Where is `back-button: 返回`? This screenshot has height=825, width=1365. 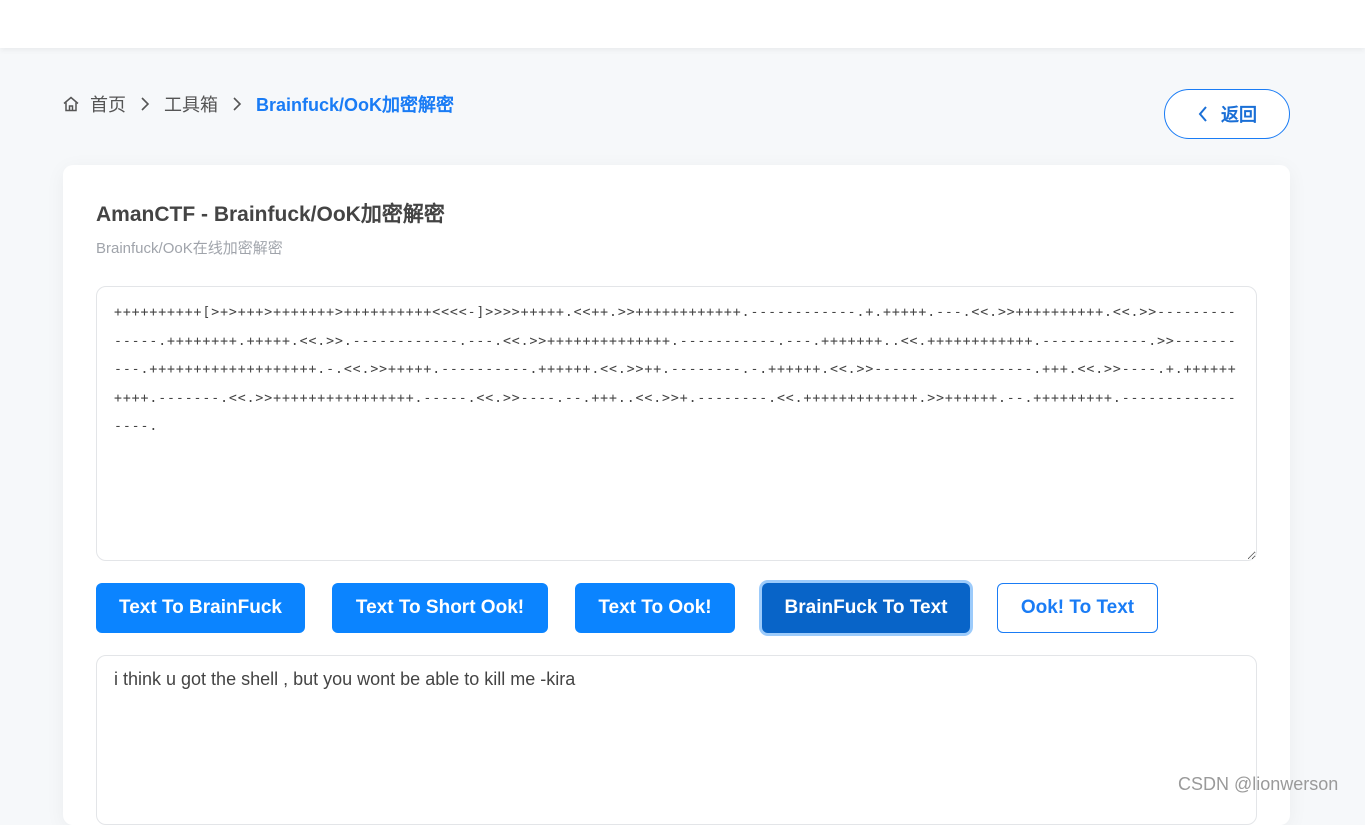 back-button: 返回 is located at coordinates (1227, 114).